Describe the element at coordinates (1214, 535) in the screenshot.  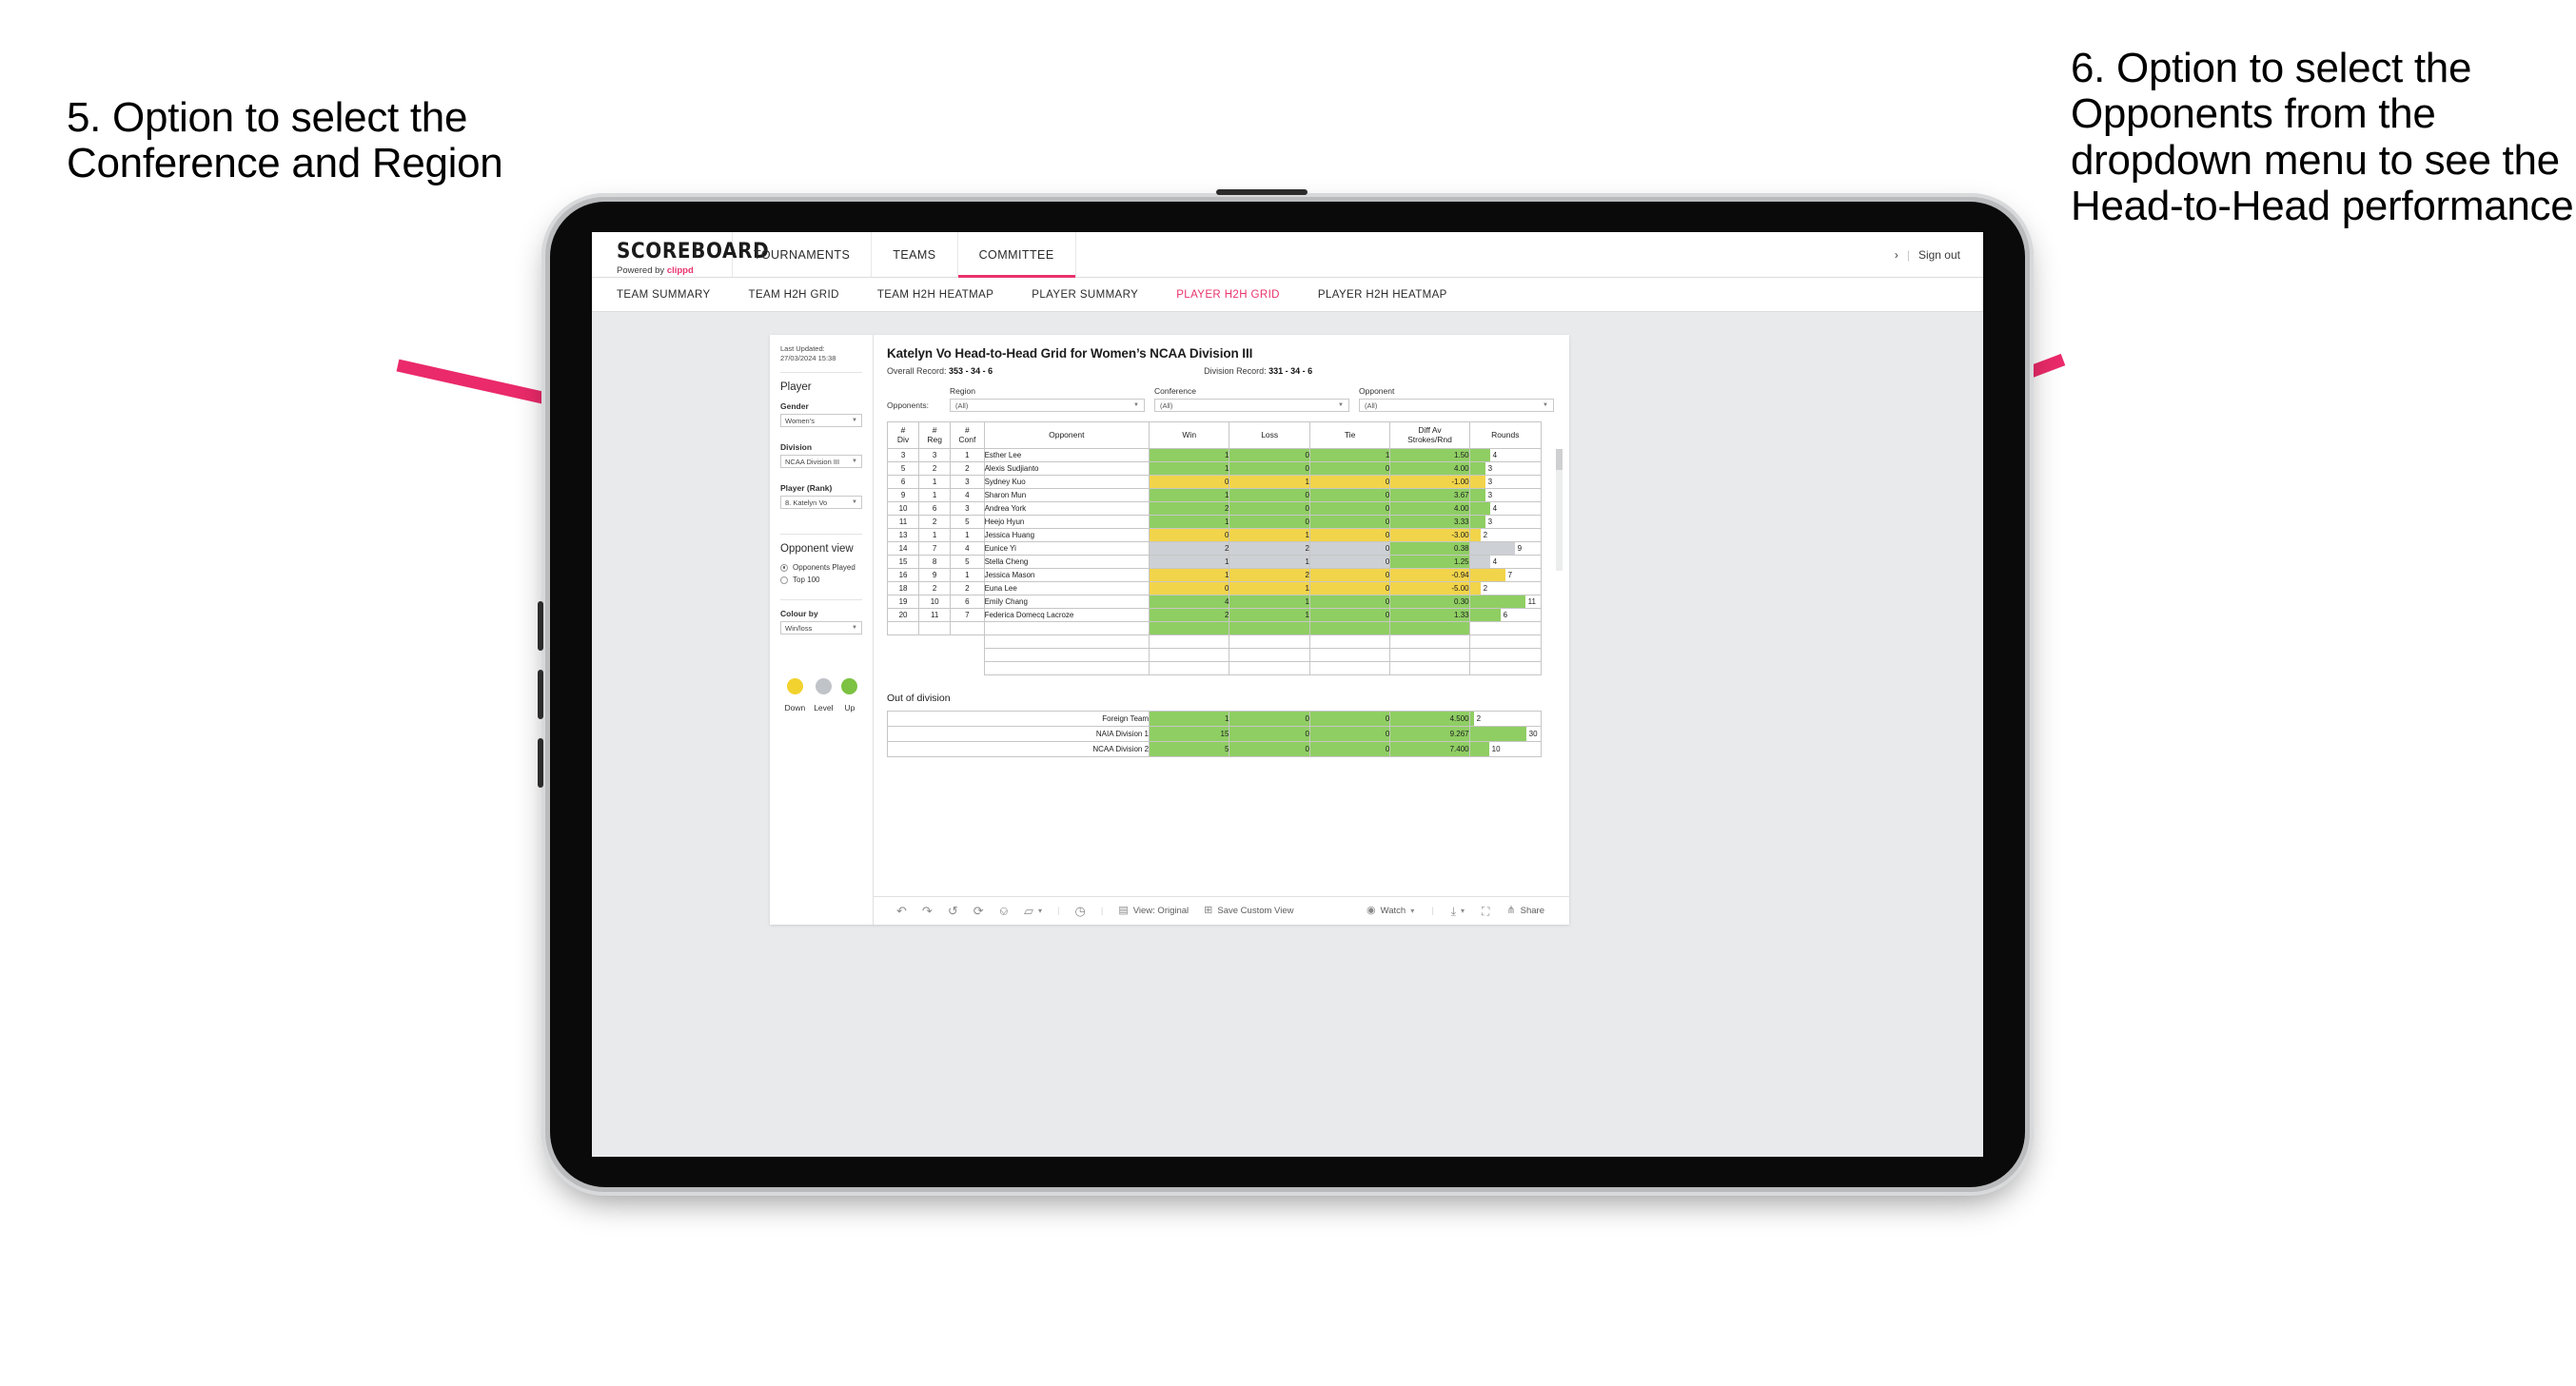
I see `table-row: 13 1 1 Jessica Huang 0 1 0 -3.00 2` at that location.